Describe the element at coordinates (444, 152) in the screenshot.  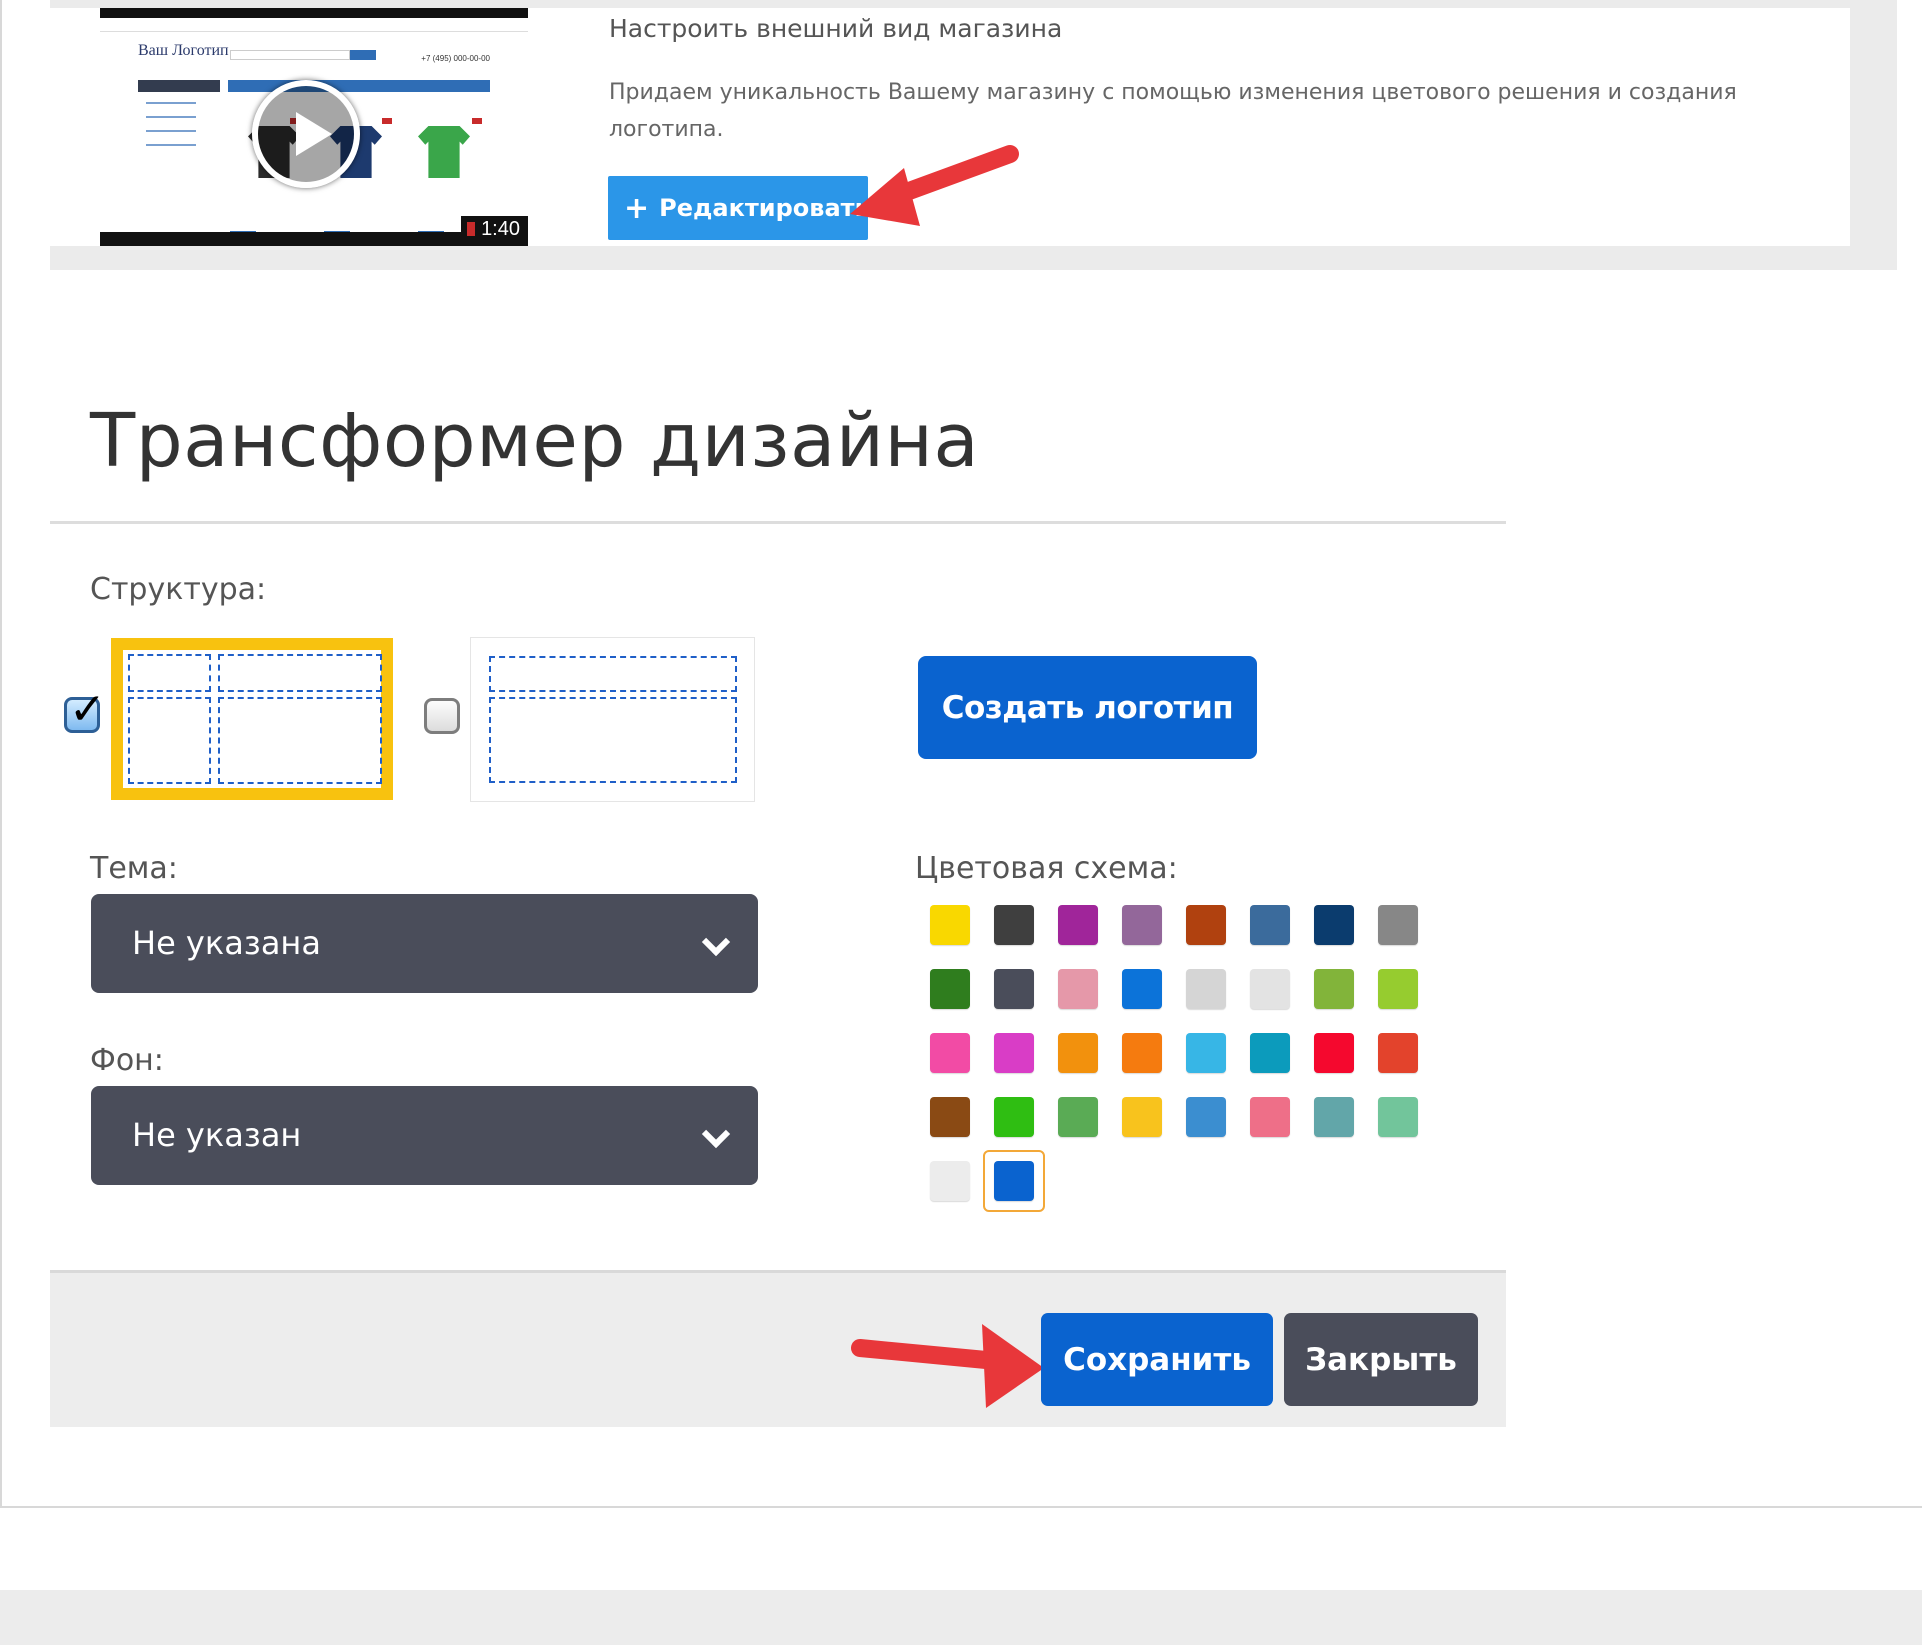
I see `tshirt-green-image` at that location.